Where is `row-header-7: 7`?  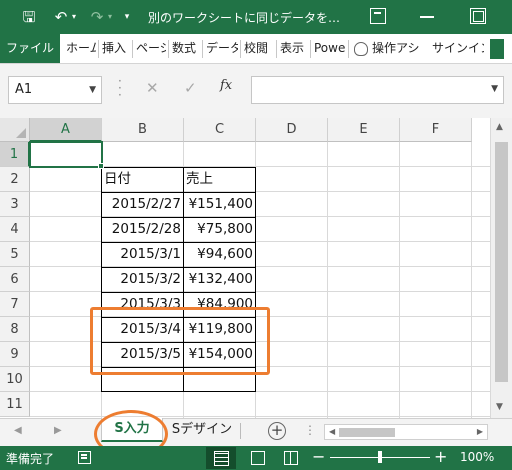
row-header-7: 7 is located at coordinates (15, 304).